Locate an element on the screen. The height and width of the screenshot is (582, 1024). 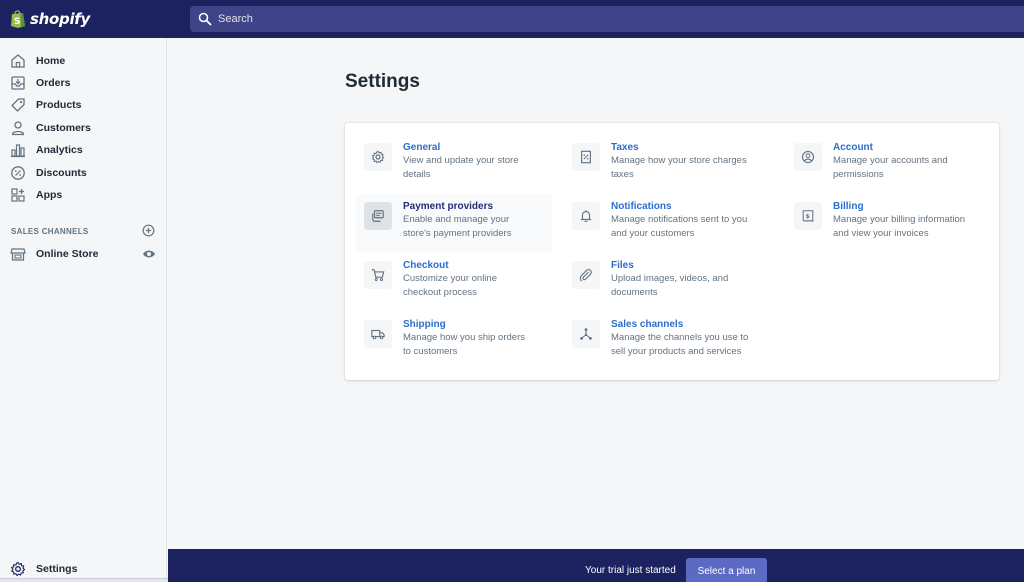
page-title: Settings is located at coordinates (382, 81).